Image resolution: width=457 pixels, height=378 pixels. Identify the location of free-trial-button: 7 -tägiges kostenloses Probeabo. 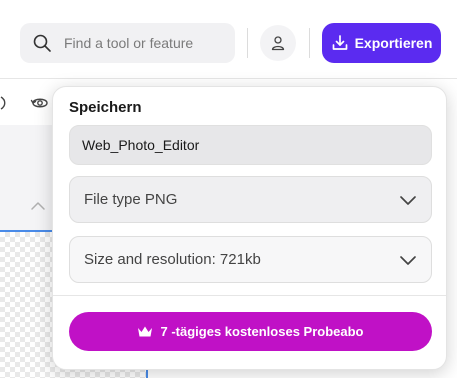
(250, 331).